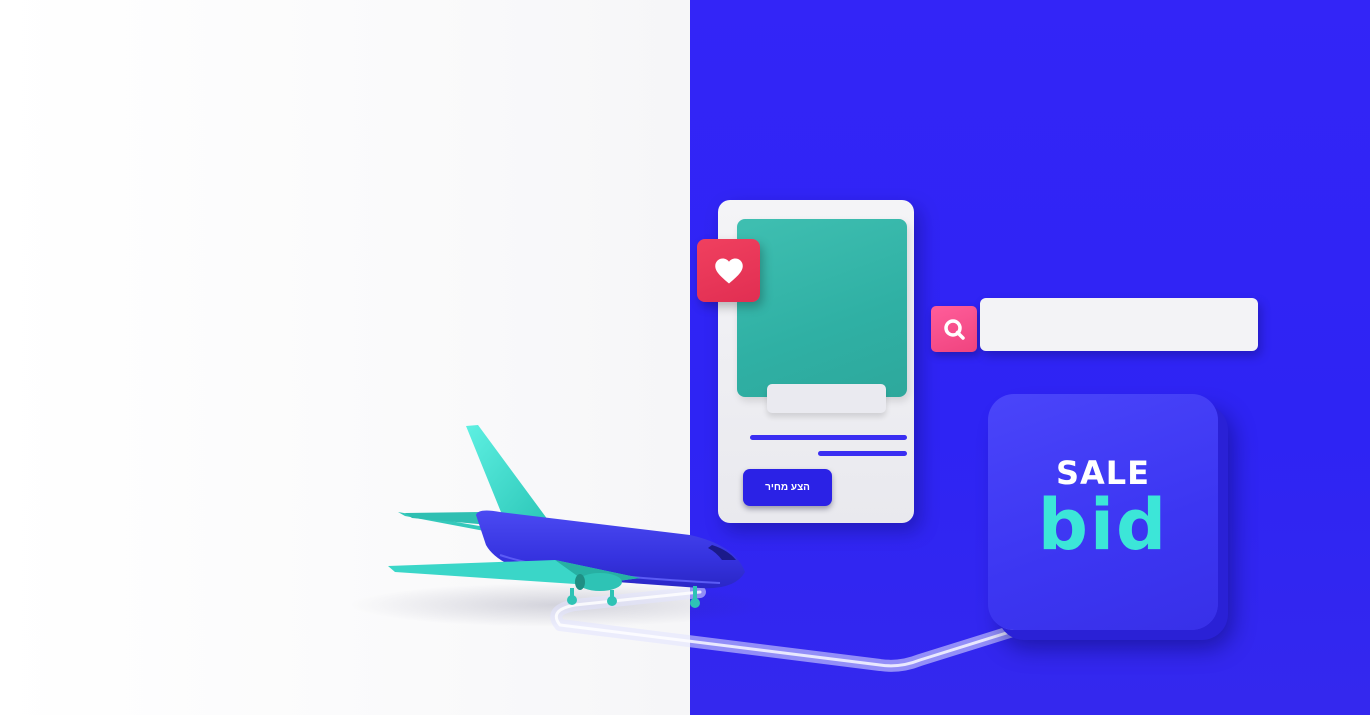  I want to click on search-input, so click(1119, 324).